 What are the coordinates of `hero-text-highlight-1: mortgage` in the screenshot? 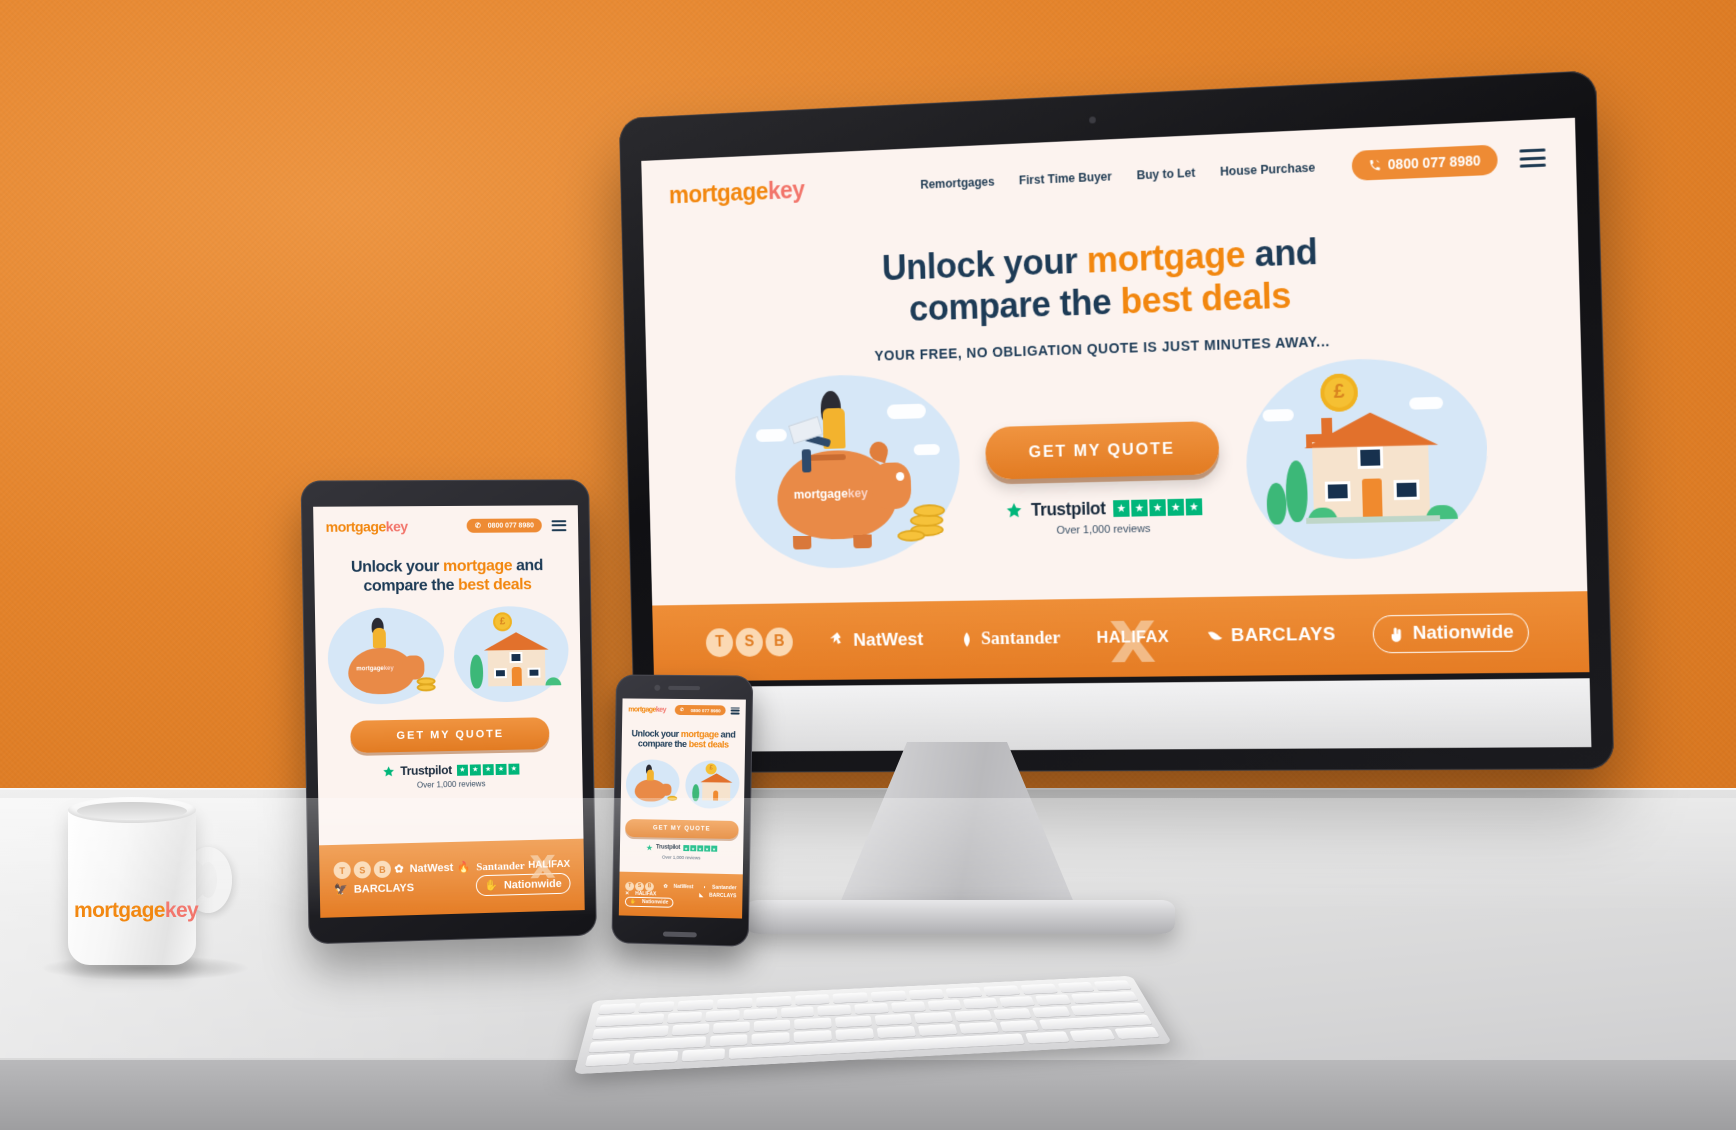 It's located at (1166, 257).